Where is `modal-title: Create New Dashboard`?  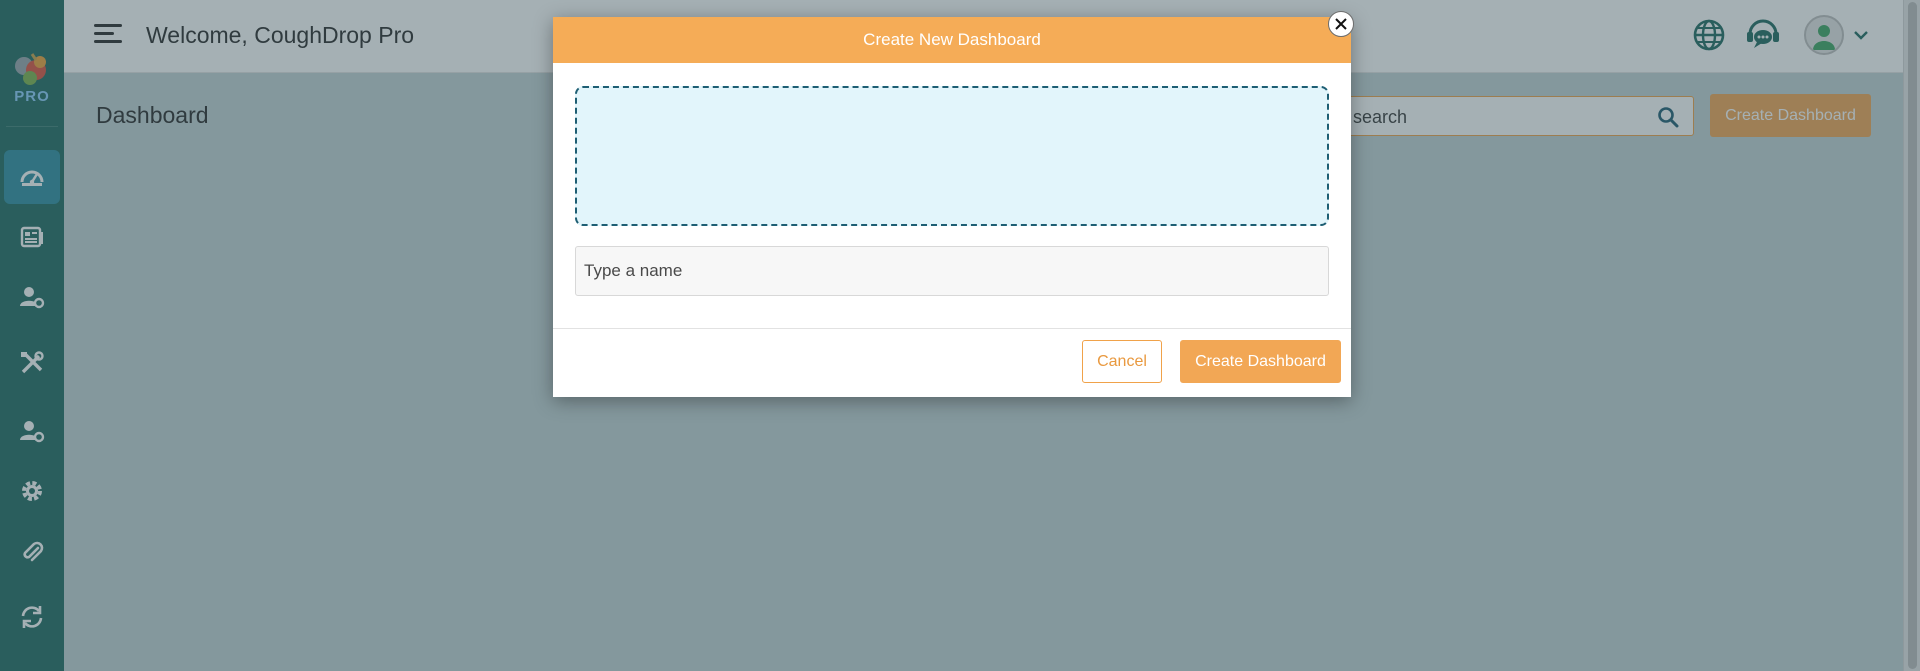
modal-title: Create New Dashboard is located at coordinates (952, 40).